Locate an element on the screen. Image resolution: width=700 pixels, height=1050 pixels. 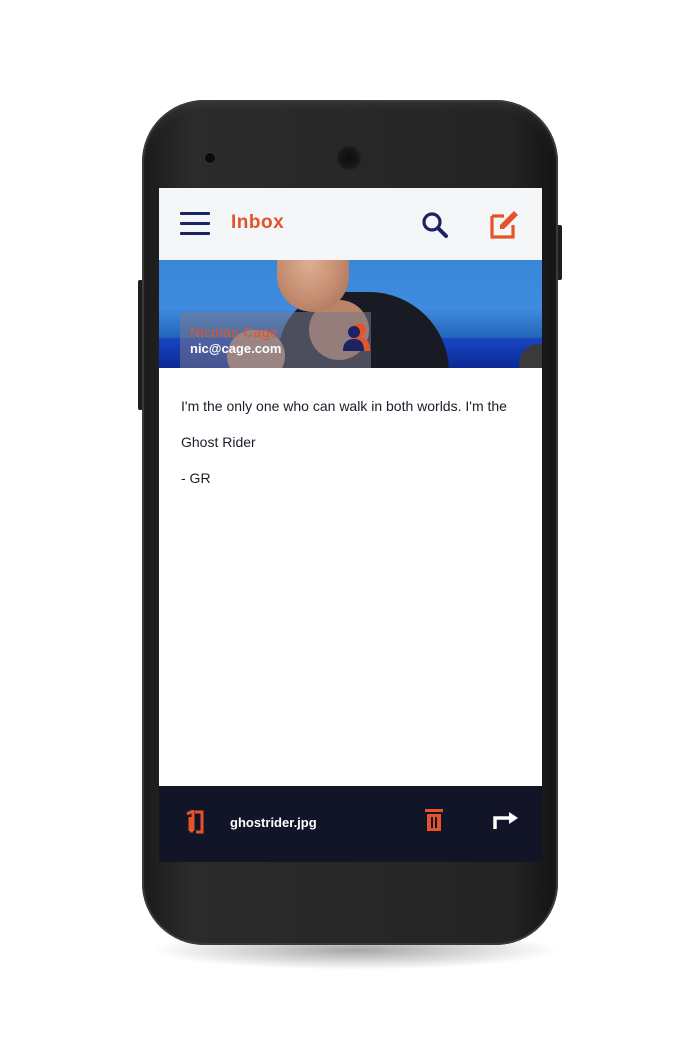
message-signature: - GR is located at coordinates (196, 478).